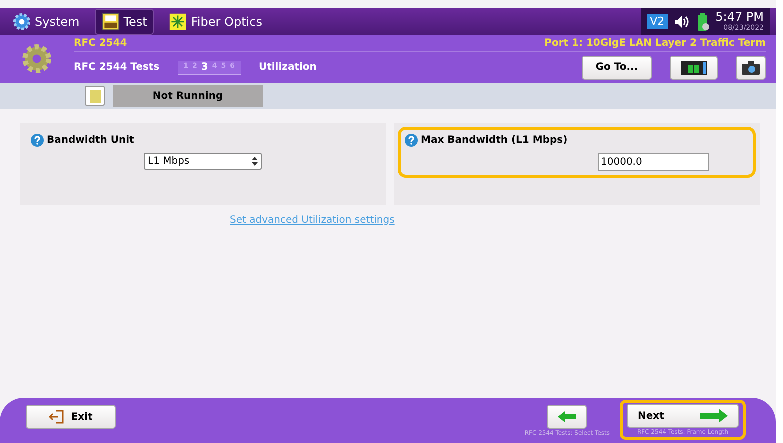 This screenshot has height=443, width=783. Describe the element at coordinates (740, 17) in the screenshot. I see `clock-time: 5:47 PM` at that location.